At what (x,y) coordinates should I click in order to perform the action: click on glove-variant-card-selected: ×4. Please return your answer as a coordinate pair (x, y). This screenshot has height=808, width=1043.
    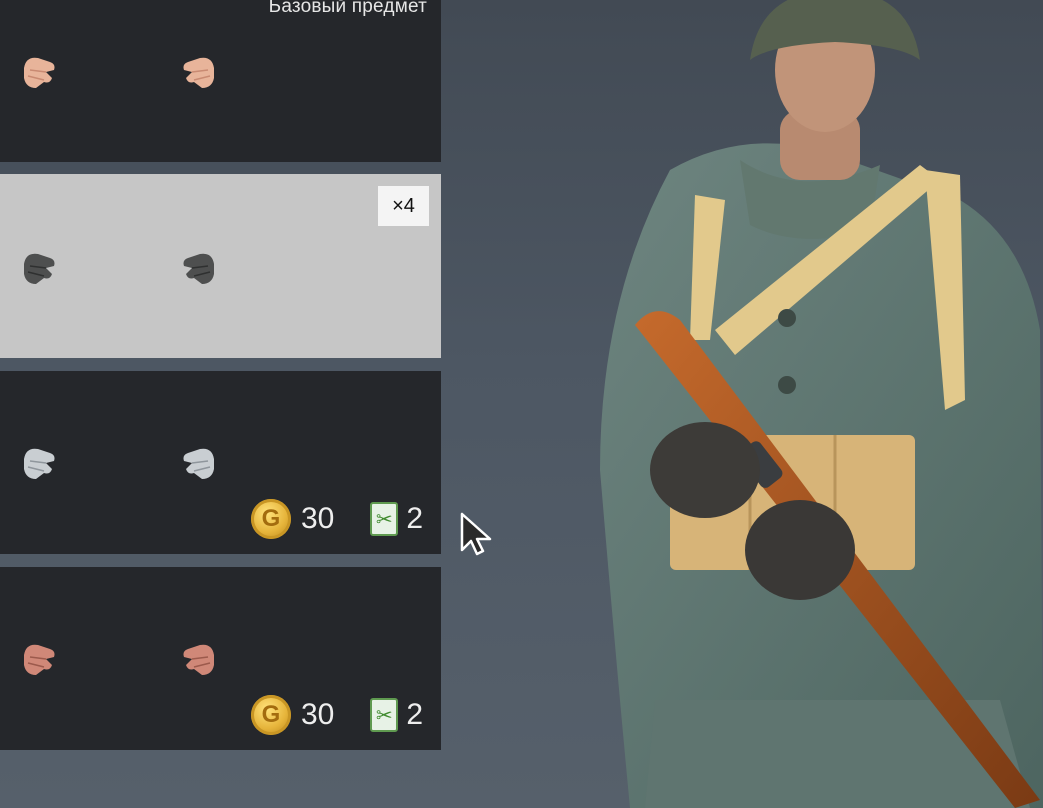
    Looking at the image, I should click on (220, 266).